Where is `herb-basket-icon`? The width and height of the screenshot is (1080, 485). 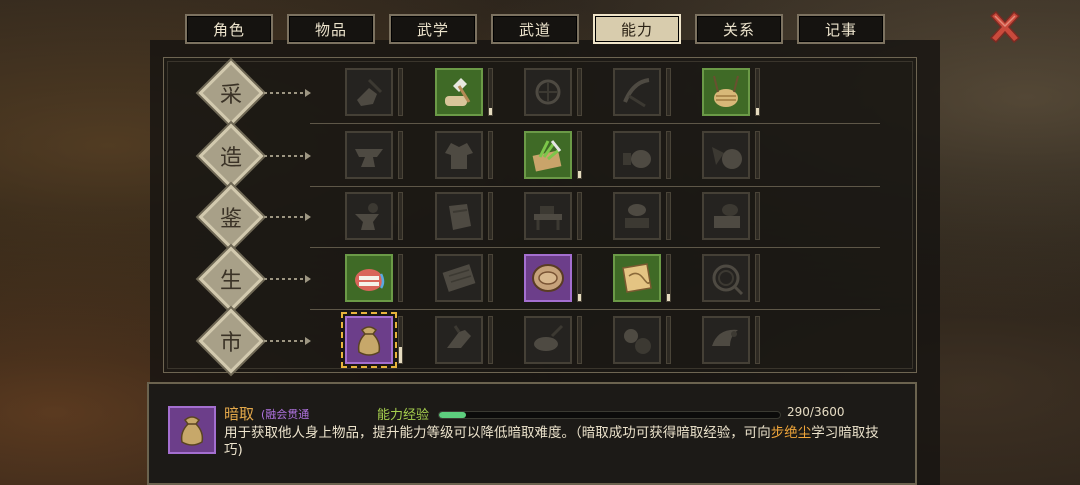
herb-basket-icon is located at coordinates (726, 91).